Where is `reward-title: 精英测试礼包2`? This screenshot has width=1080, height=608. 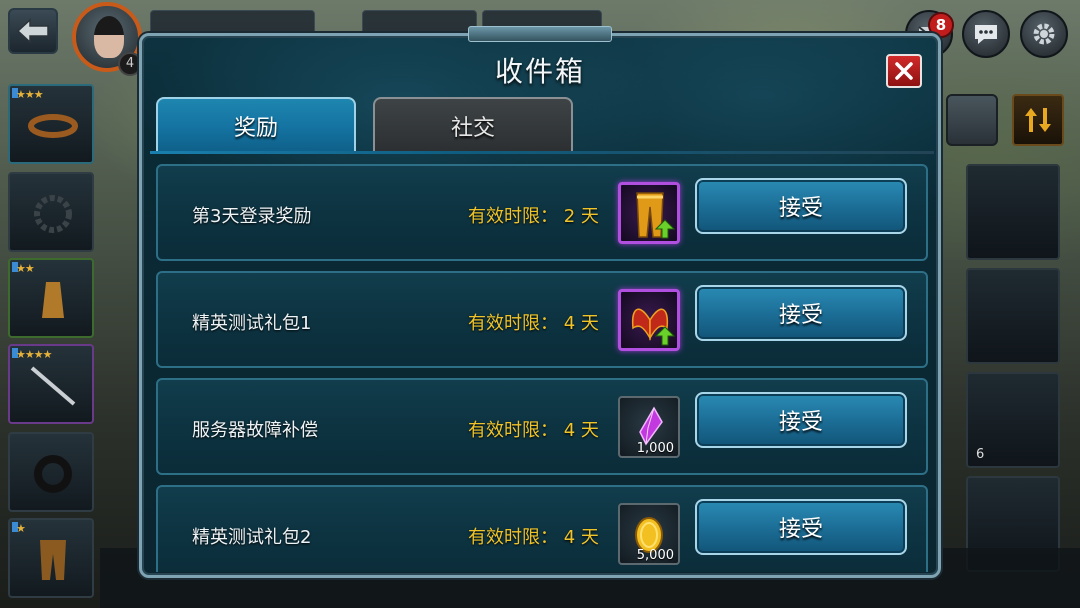 reward-title: 精英测试礼包2 is located at coordinates (252, 537).